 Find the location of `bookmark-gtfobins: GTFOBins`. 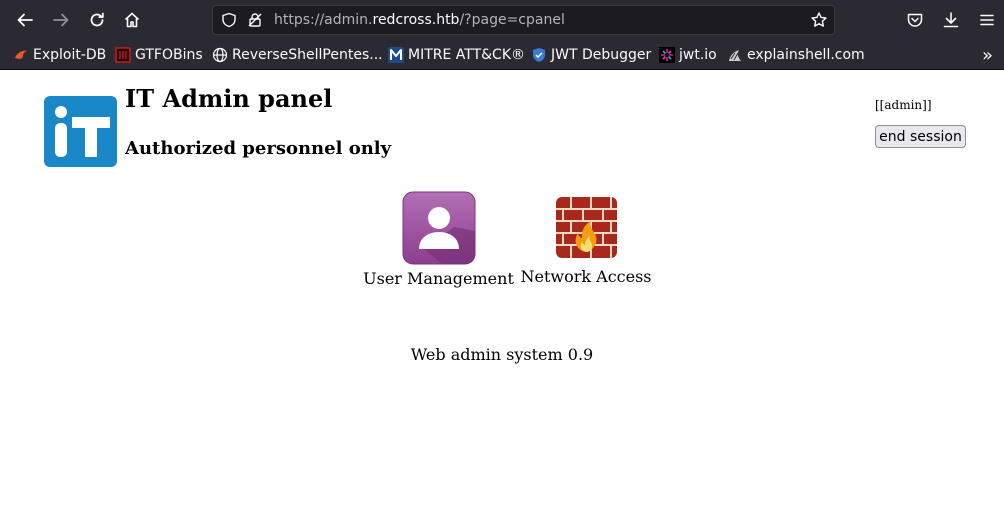

bookmark-gtfobins: GTFOBins is located at coordinates (159, 55).